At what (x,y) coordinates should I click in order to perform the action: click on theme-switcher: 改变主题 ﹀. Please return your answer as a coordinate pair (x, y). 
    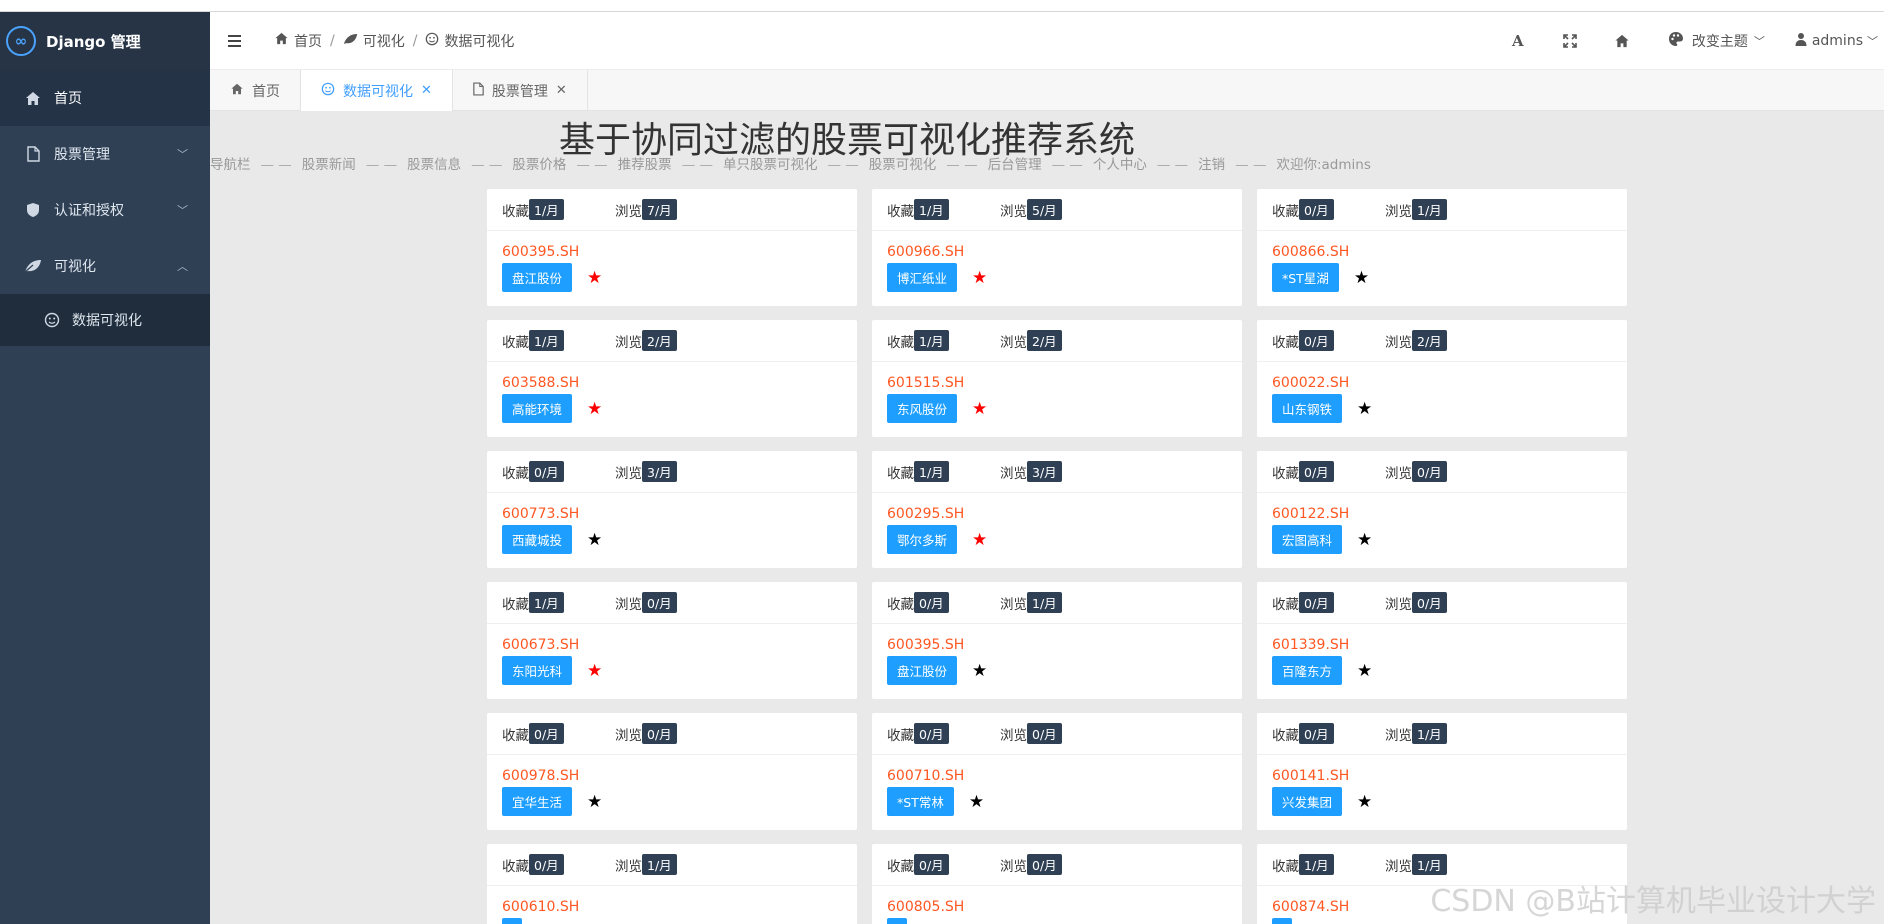
    Looking at the image, I should click on (1721, 41).